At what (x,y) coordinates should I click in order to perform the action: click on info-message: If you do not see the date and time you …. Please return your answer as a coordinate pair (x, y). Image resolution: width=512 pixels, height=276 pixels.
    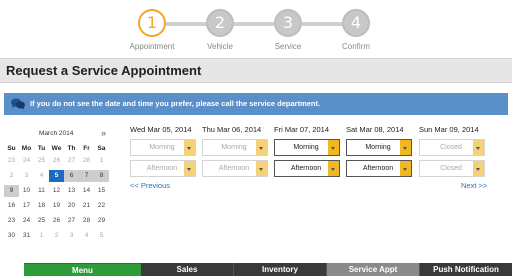
    Looking at the image, I should click on (175, 103).